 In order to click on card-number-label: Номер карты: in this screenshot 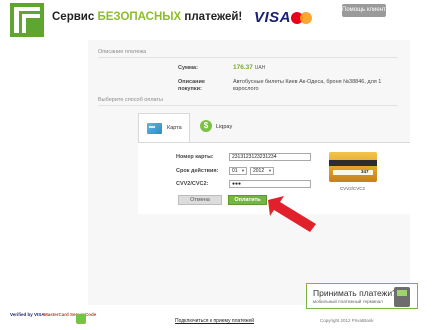, I will do `click(195, 157)`.